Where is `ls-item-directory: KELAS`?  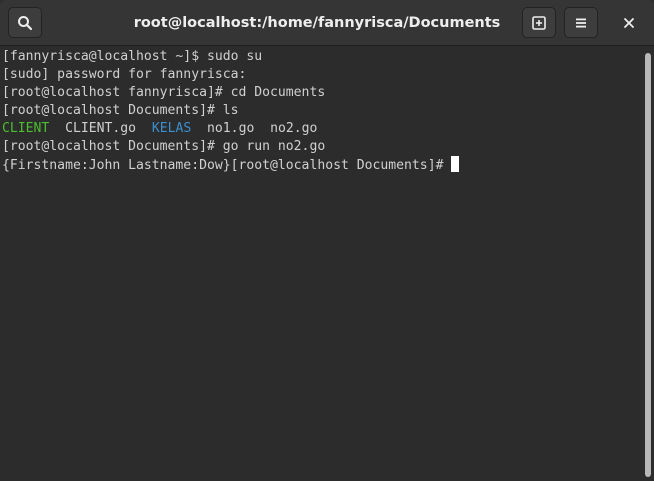 ls-item-directory: KELAS is located at coordinates (171, 128).